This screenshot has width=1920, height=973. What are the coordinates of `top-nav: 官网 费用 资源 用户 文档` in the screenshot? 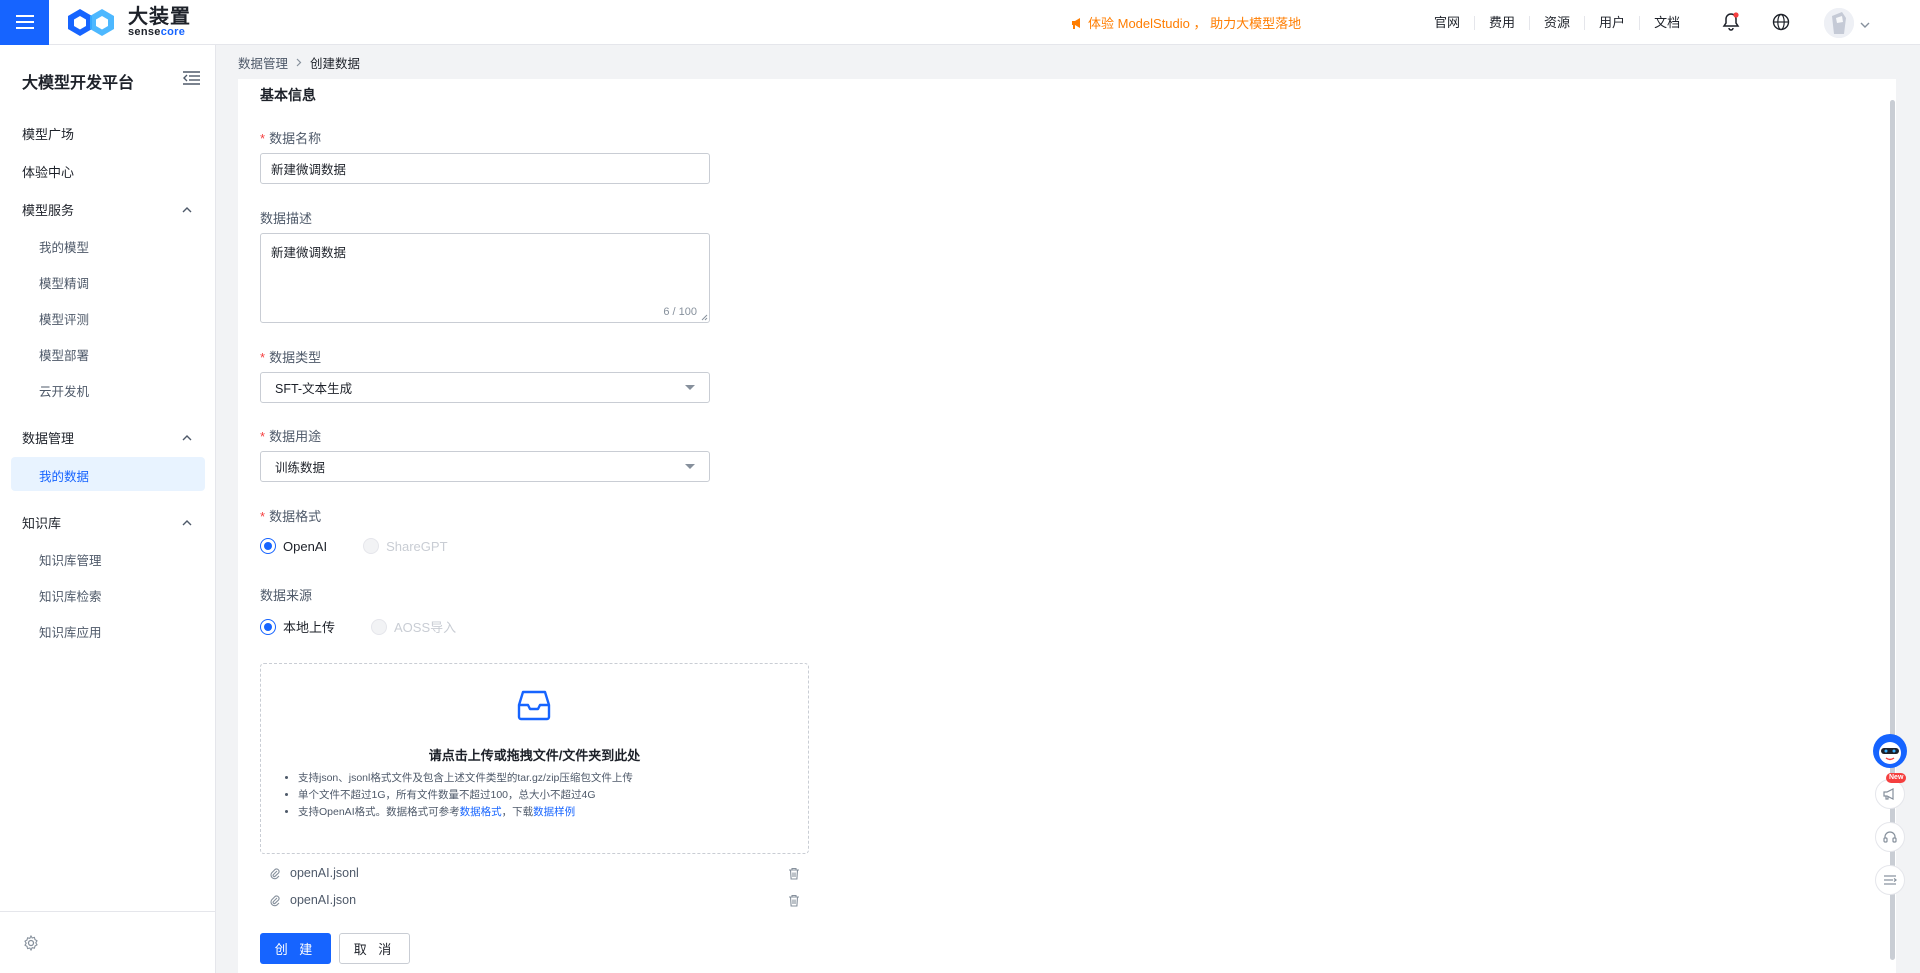 It's located at (1557, 22).